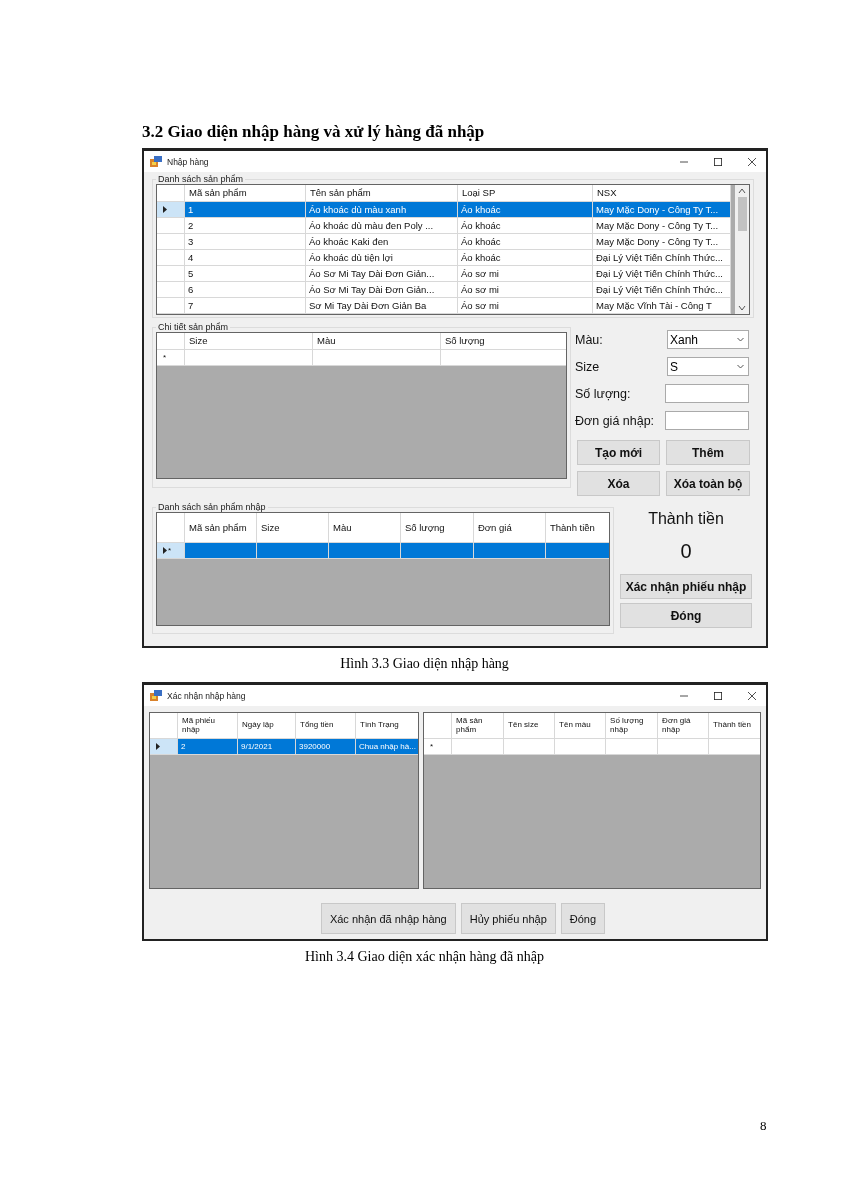 The width and height of the screenshot is (849, 1200). I want to click on field-label: Số lượng:, so click(603, 393).